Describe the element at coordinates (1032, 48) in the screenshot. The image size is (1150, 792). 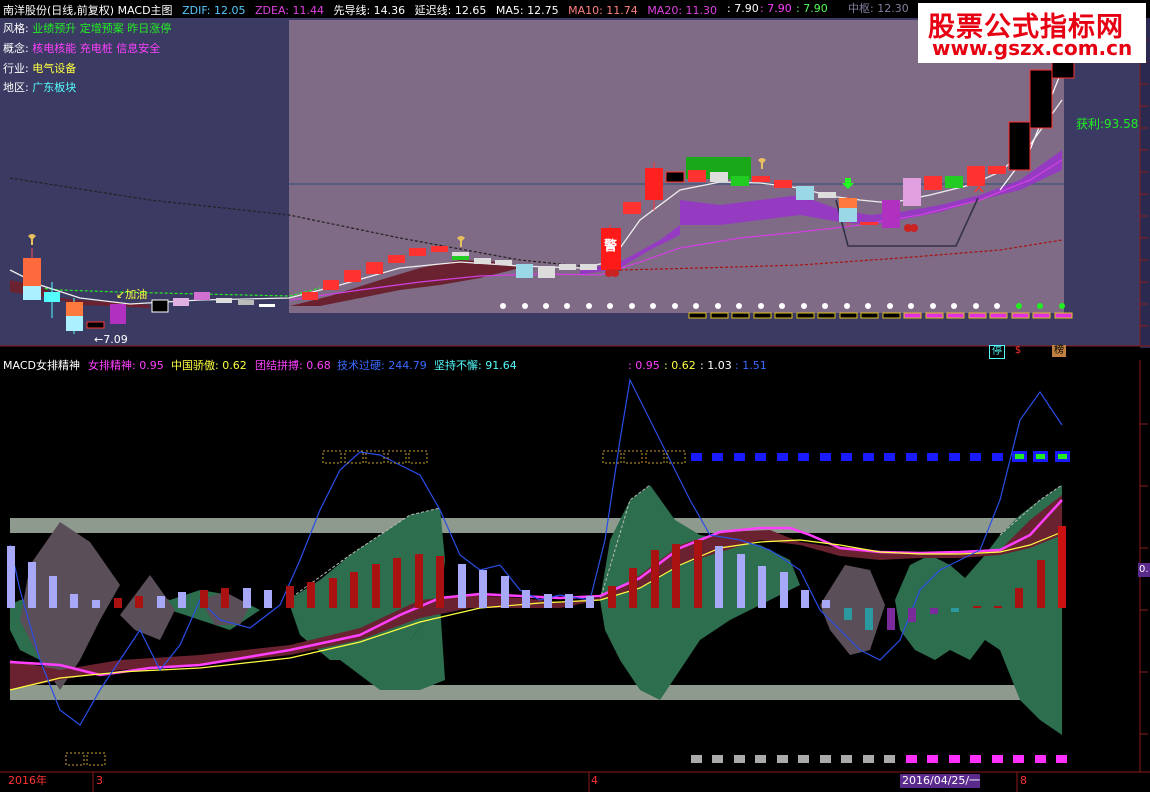
I see `watermark-line2: www.gszx.com.cn` at that location.